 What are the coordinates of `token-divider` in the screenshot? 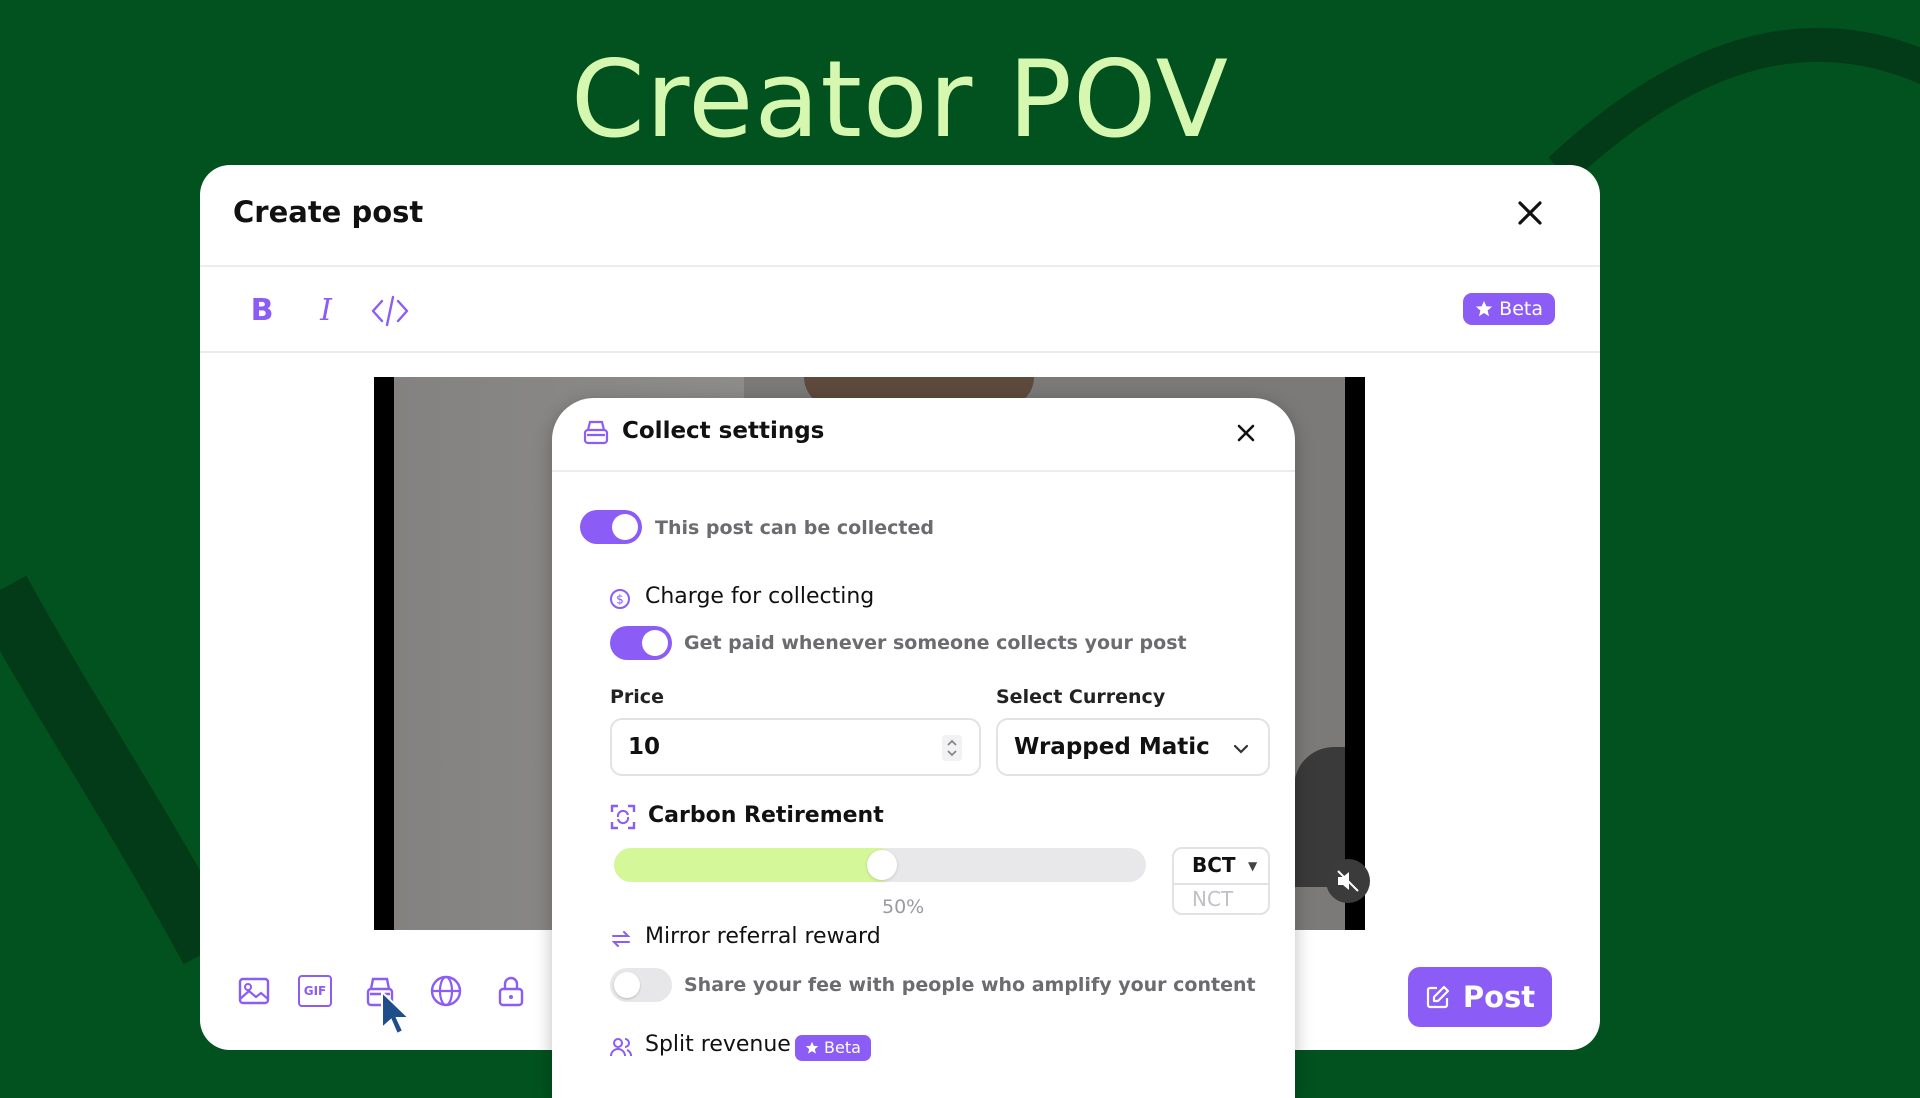 It's located at (1221, 884).